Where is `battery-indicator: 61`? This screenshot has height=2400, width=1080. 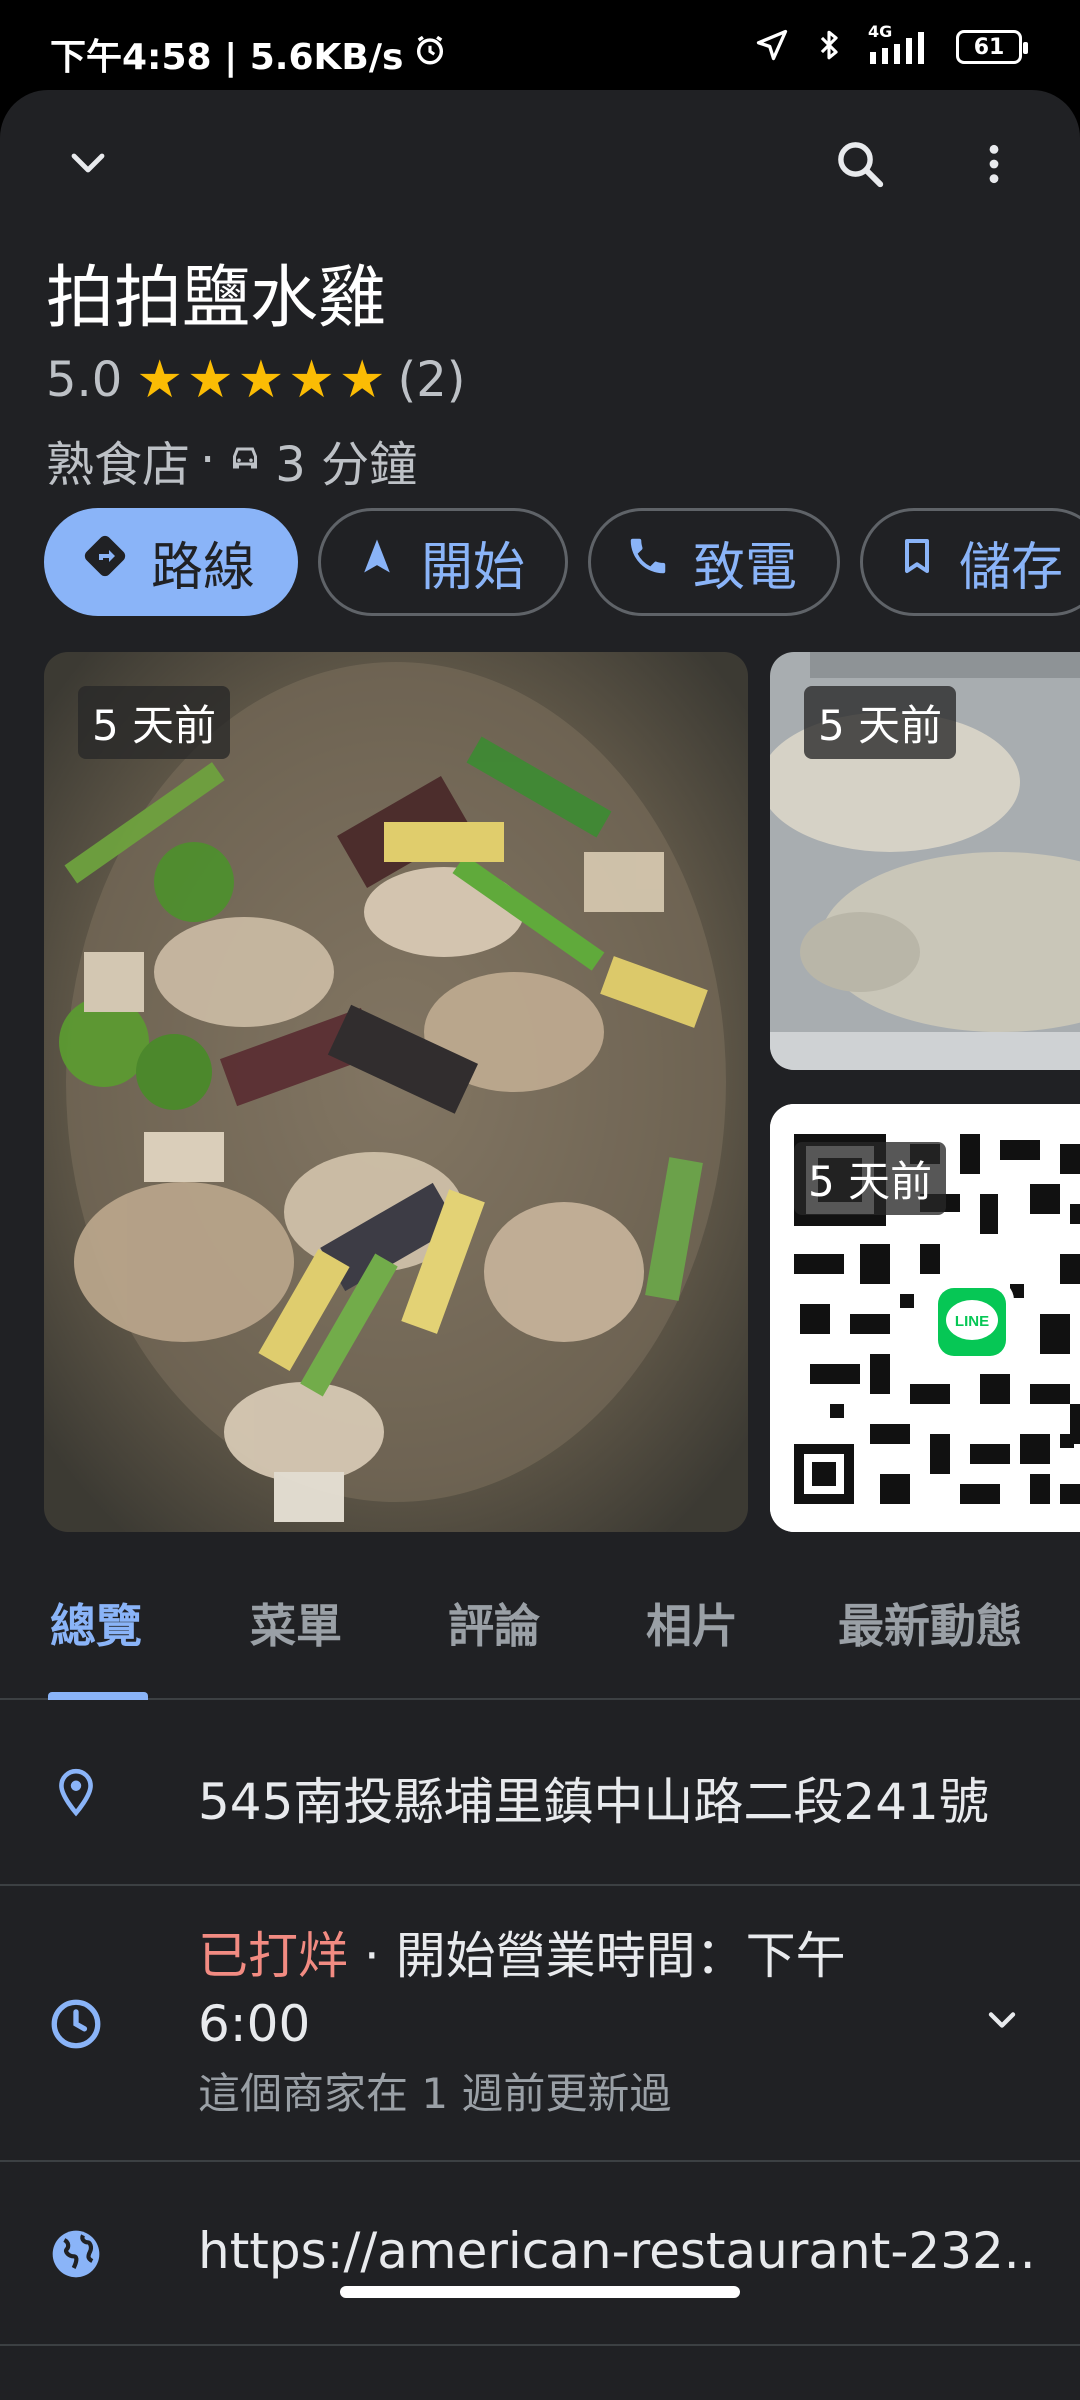
battery-indicator: 61 is located at coordinates (992, 47).